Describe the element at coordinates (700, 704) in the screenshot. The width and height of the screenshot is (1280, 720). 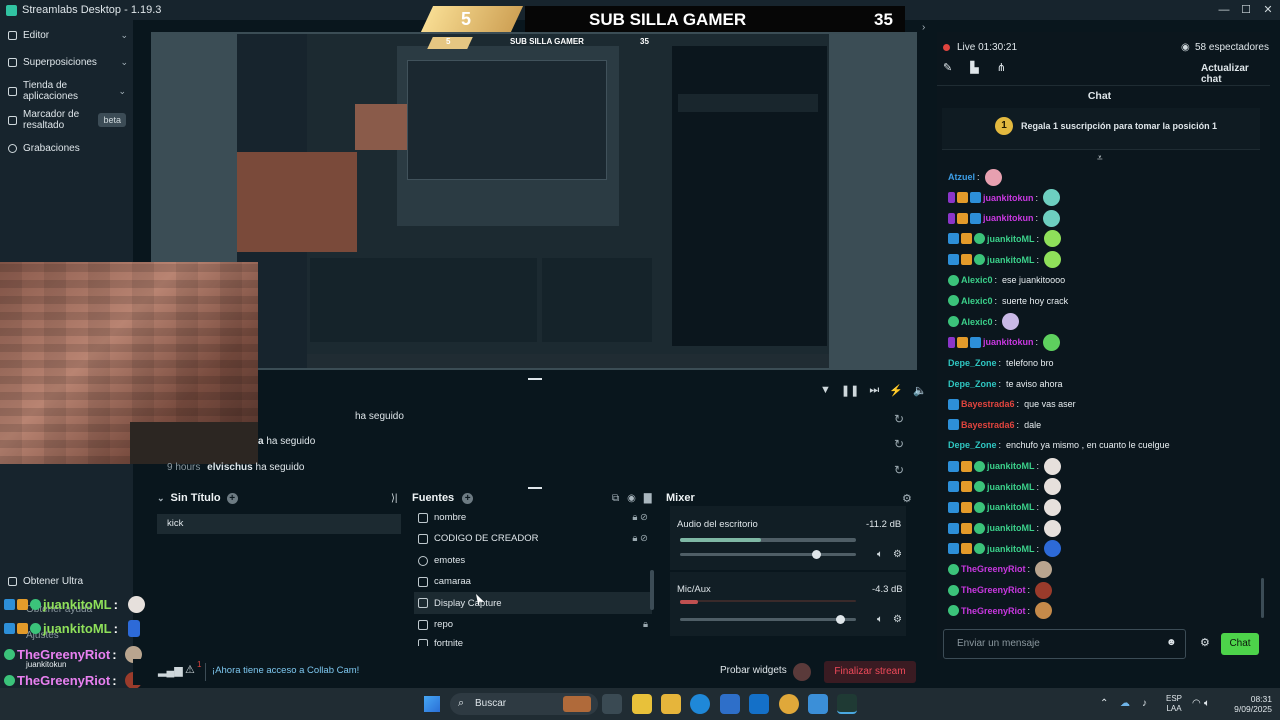
I see `edge-icon` at that location.